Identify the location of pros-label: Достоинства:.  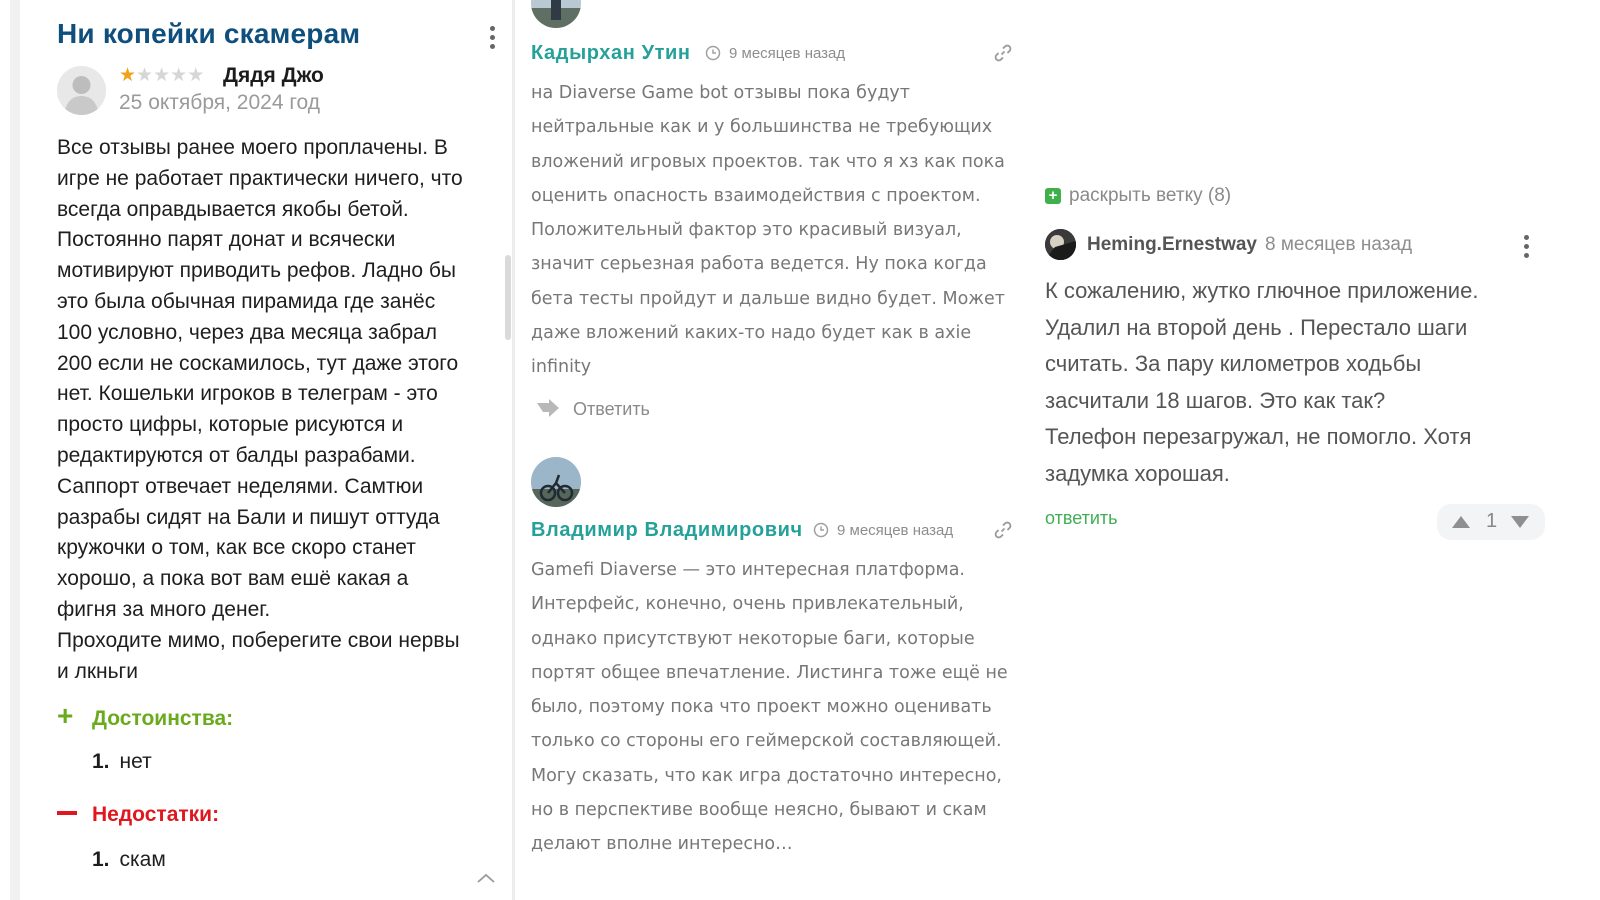
(163, 718).